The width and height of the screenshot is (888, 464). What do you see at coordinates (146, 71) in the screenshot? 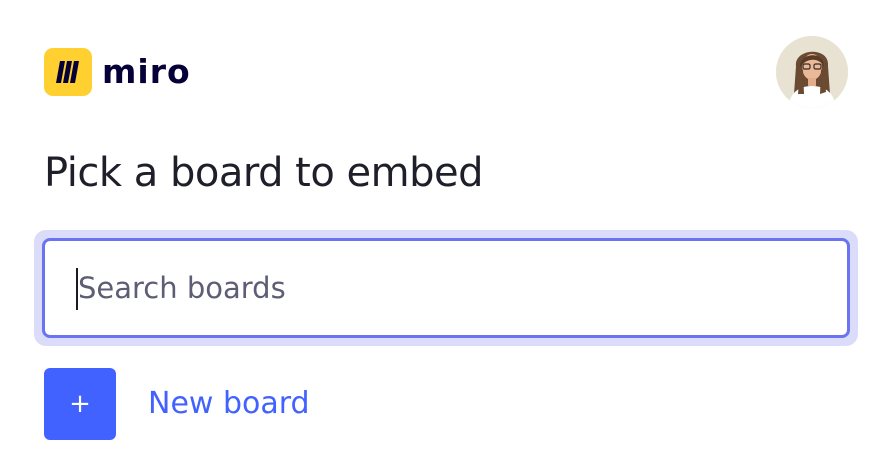
I see `logo-wordmark: miro` at bounding box center [146, 71].